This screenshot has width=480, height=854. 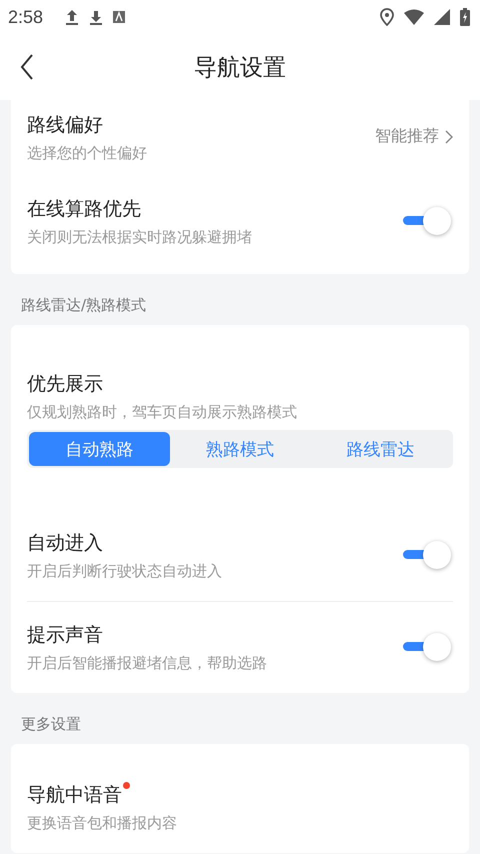 I want to click on row-title: 在线算路优先, so click(x=84, y=209).